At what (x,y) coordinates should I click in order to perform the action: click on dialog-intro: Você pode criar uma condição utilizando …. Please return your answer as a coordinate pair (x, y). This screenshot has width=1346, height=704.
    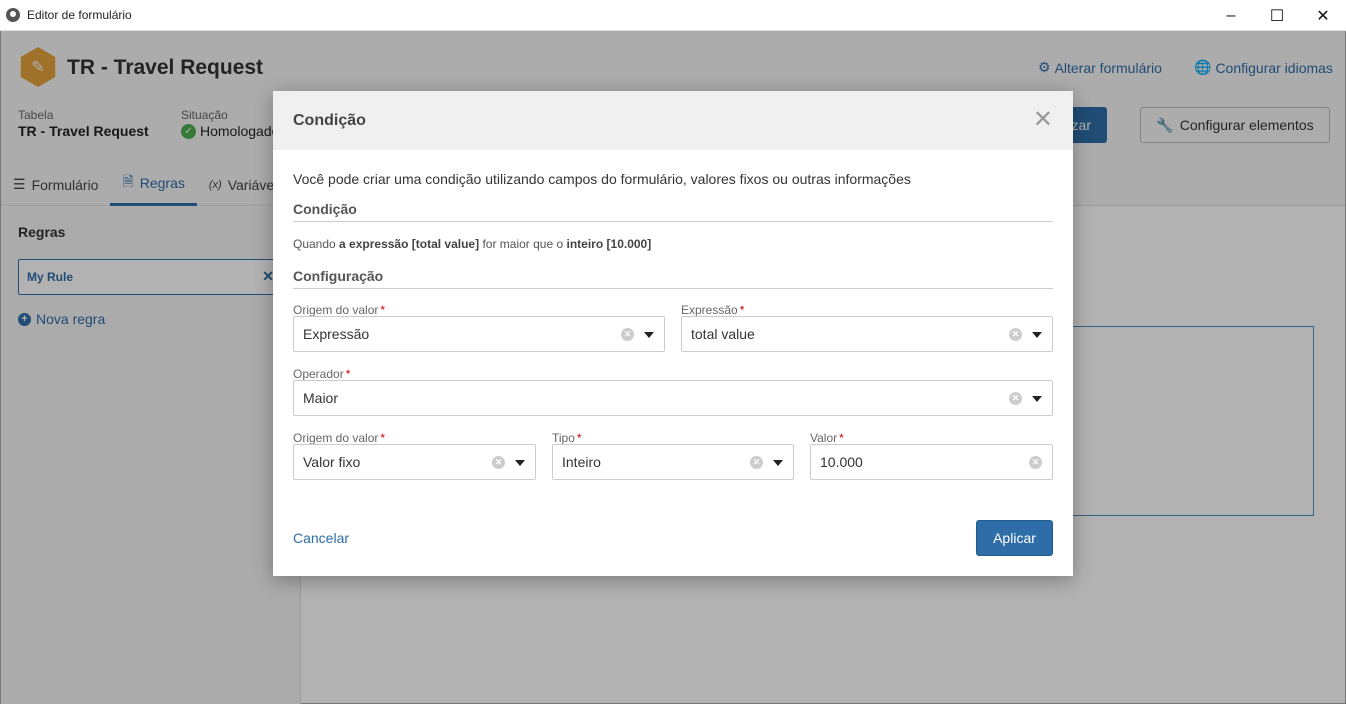
    Looking at the image, I should click on (602, 179).